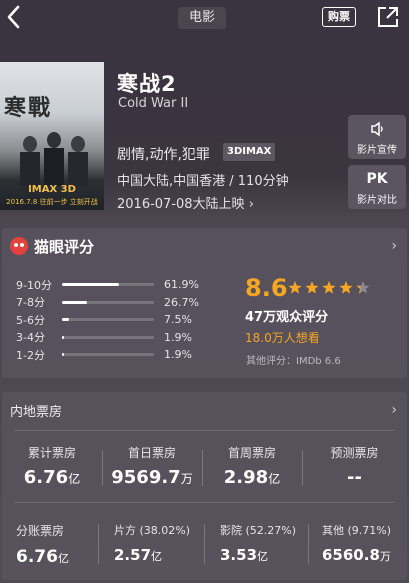 This screenshot has height=583, width=409. Describe the element at coordinates (153, 103) in the screenshot. I see `movie-english-title: Cold War II` at that location.